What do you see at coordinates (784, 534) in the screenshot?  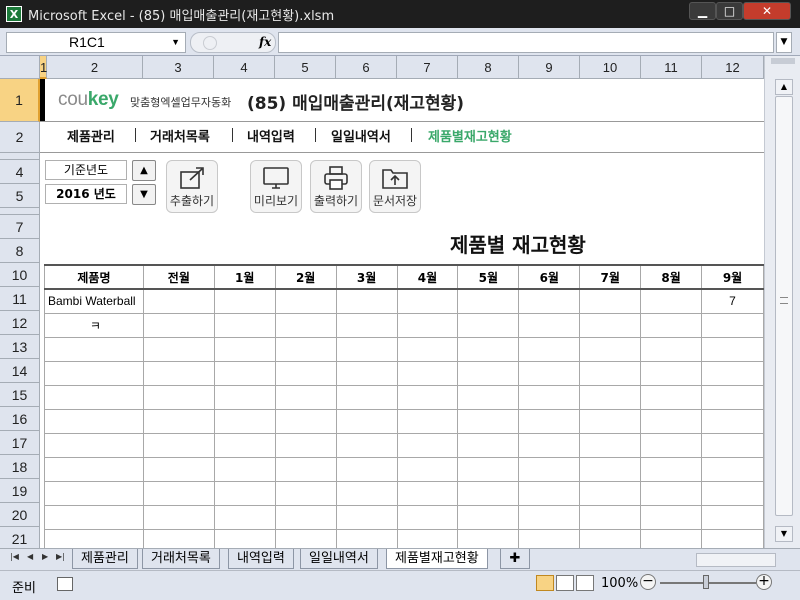 I see `scroll-down-icon: ▼` at bounding box center [784, 534].